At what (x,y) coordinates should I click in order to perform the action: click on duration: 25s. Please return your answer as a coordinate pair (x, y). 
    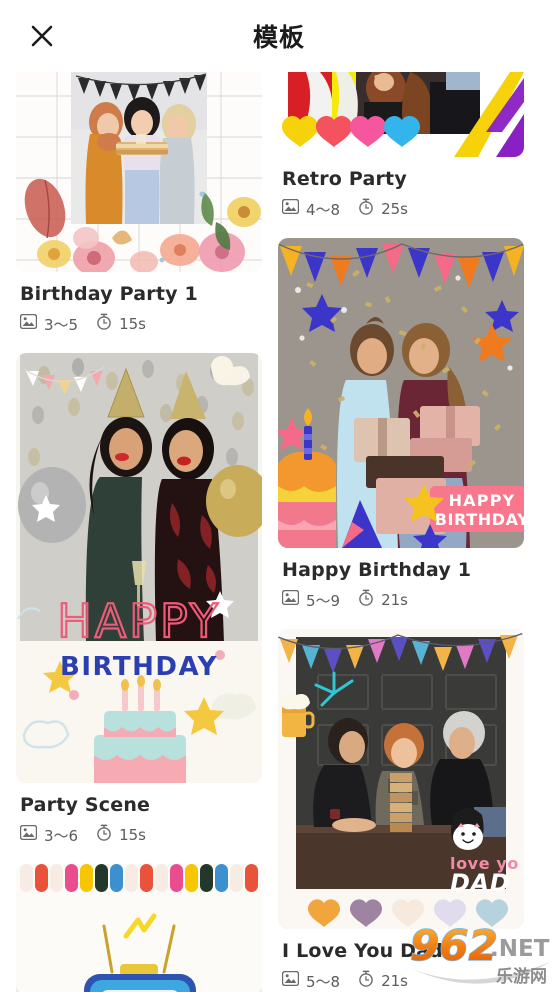
    Looking at the image, I should click on (383, 209).